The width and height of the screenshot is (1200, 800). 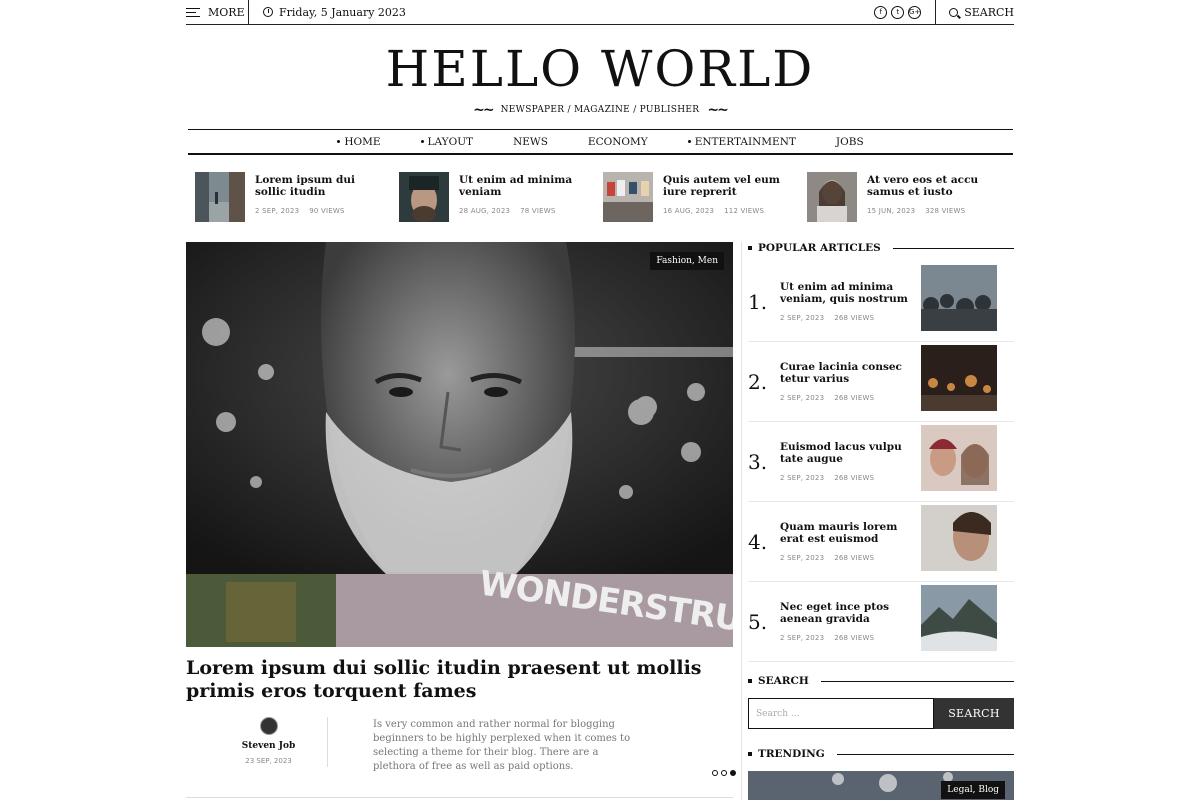 I want to click on ticker-meta: 2 SEP, 2023 90 VIEWS, so click(x=320, y=211).